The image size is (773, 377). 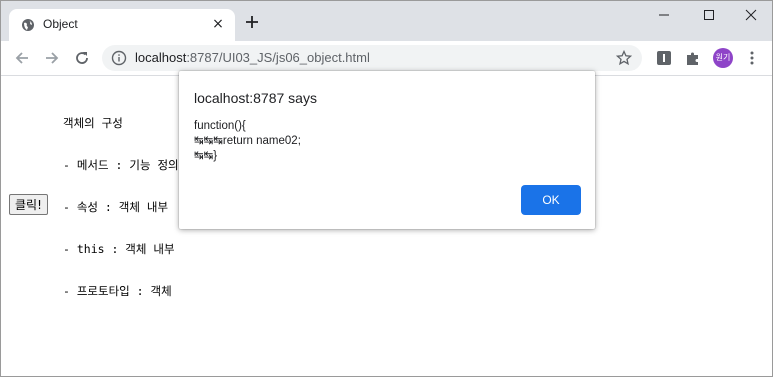 I want to click on tab-close-icon: ×, so click(x=218, y=24).